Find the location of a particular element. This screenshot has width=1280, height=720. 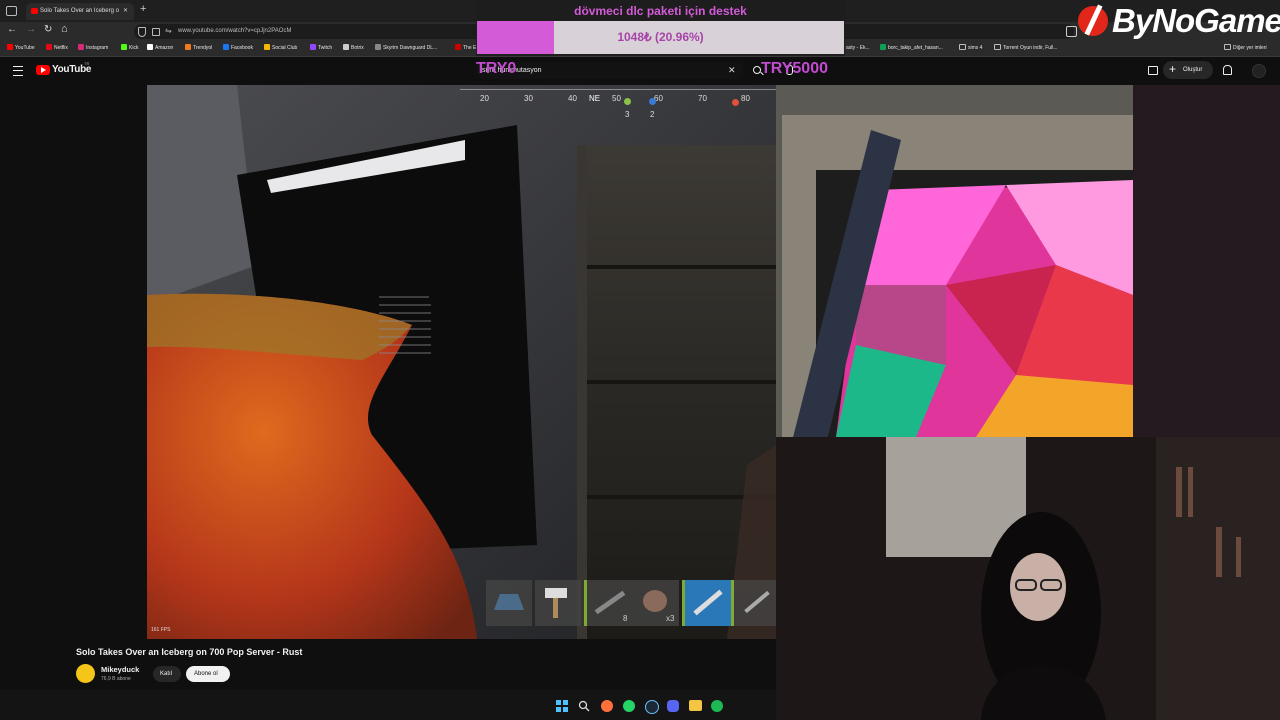

plus-icon: + is located at coordinates (1173, 69).